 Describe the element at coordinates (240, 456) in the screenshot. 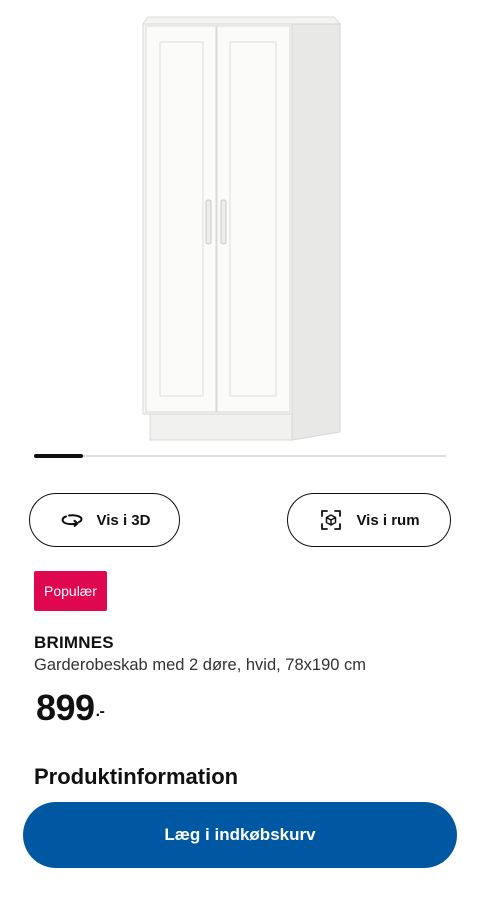

I see `gallery-progress-bar` at that location.